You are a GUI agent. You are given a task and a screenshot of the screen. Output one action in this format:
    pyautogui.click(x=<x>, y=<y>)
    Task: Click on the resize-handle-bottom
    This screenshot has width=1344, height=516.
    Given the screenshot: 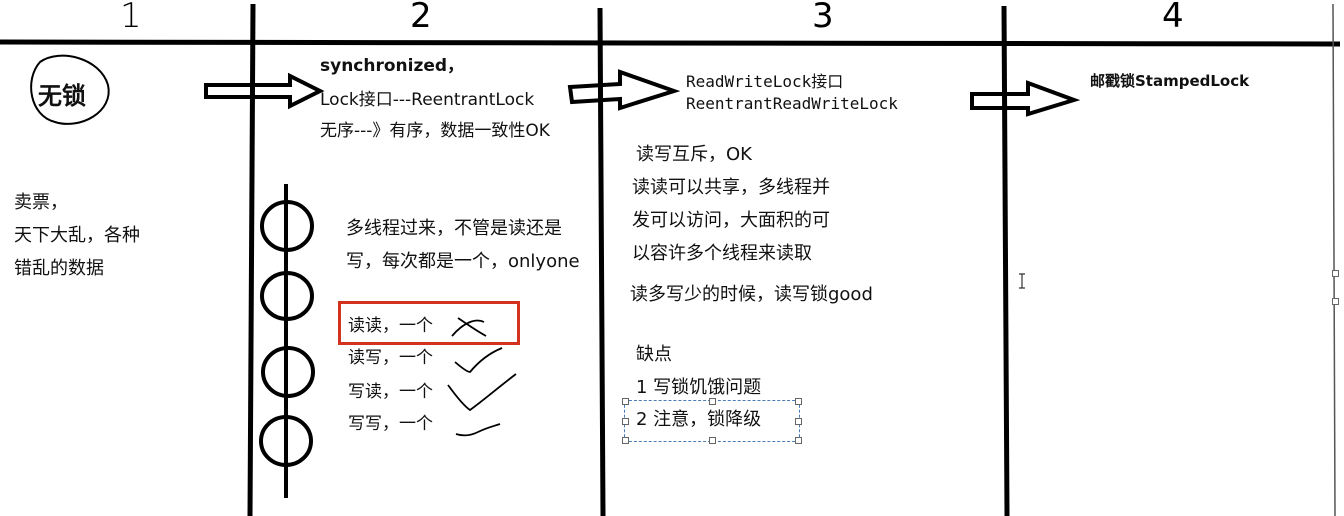 What is the action you would take?
    pyautogui.click(x=1335, y=301)
    